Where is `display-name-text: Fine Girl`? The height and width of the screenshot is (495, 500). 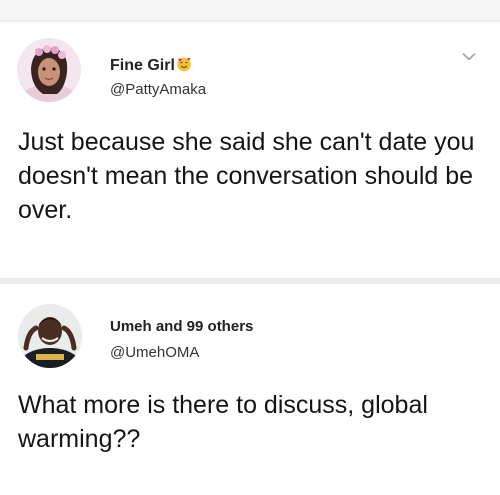
display-name-text: Fine Girl is located at coordinates (142, 65).